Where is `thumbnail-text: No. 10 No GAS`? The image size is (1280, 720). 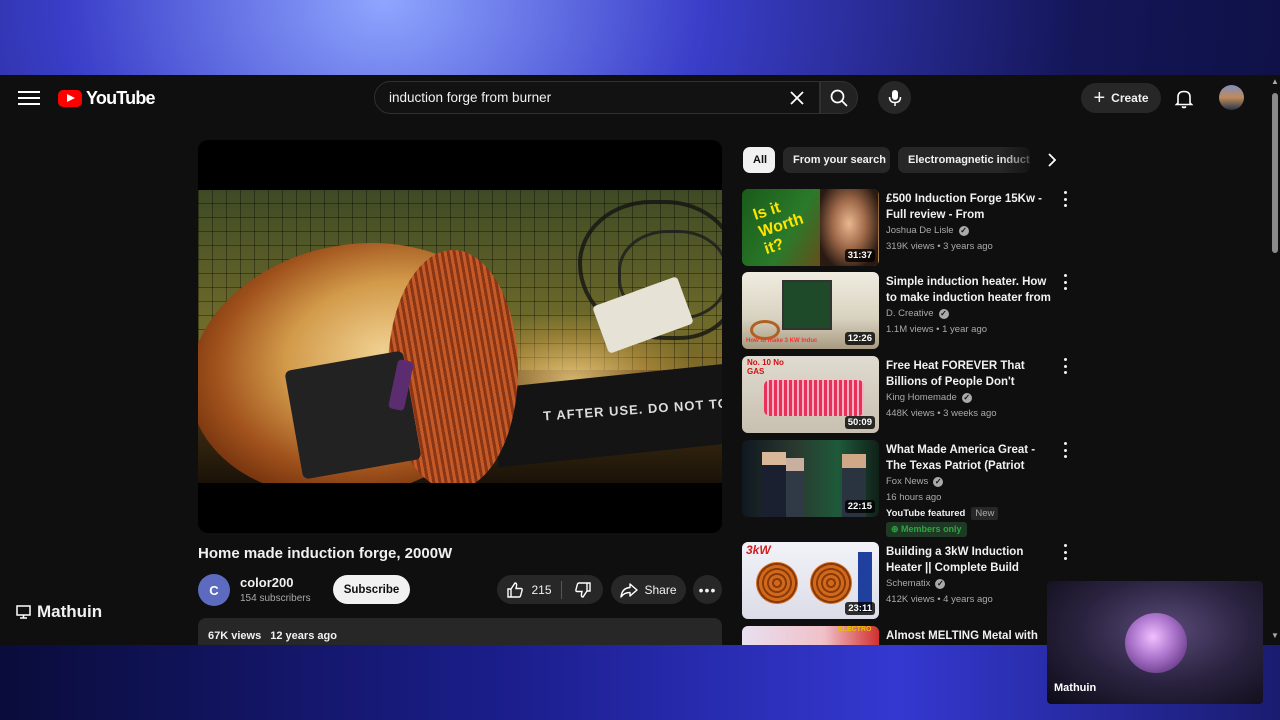
thumbnail-text: No. 10 No GAS is located at coordinates (765, 367).